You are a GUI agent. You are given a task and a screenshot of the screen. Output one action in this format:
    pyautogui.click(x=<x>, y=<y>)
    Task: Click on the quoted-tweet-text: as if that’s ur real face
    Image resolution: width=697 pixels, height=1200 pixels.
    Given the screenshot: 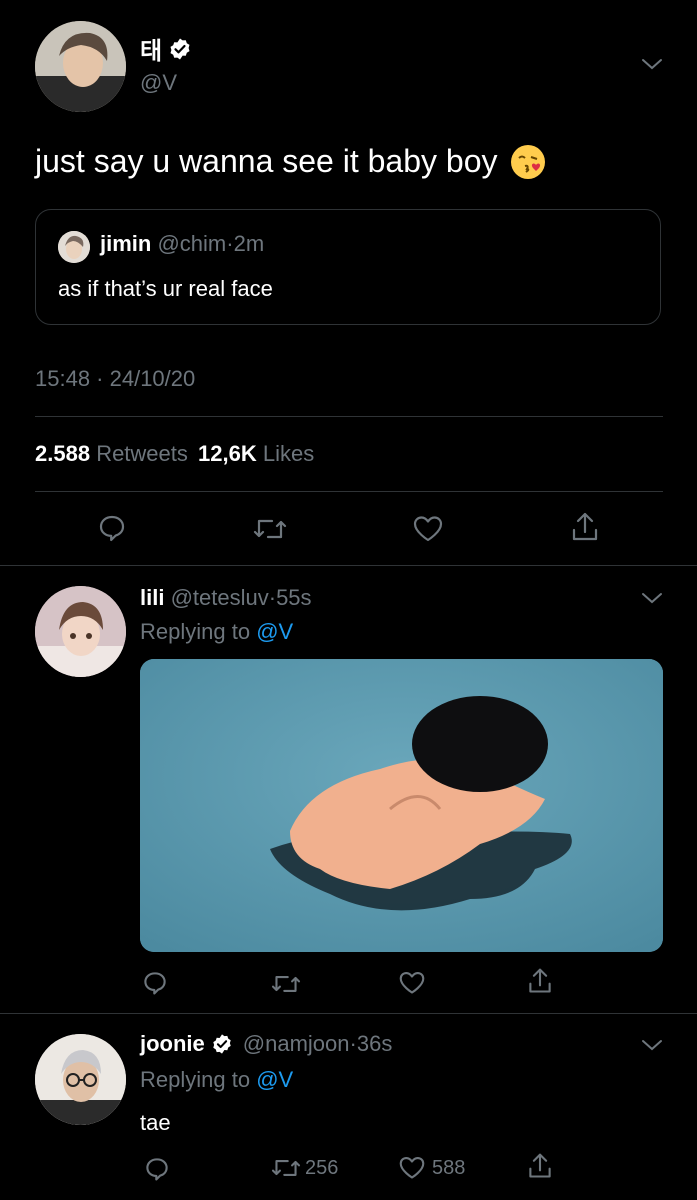 What is the action you would take?
    pyautogui.click(x=165, y=288)
    